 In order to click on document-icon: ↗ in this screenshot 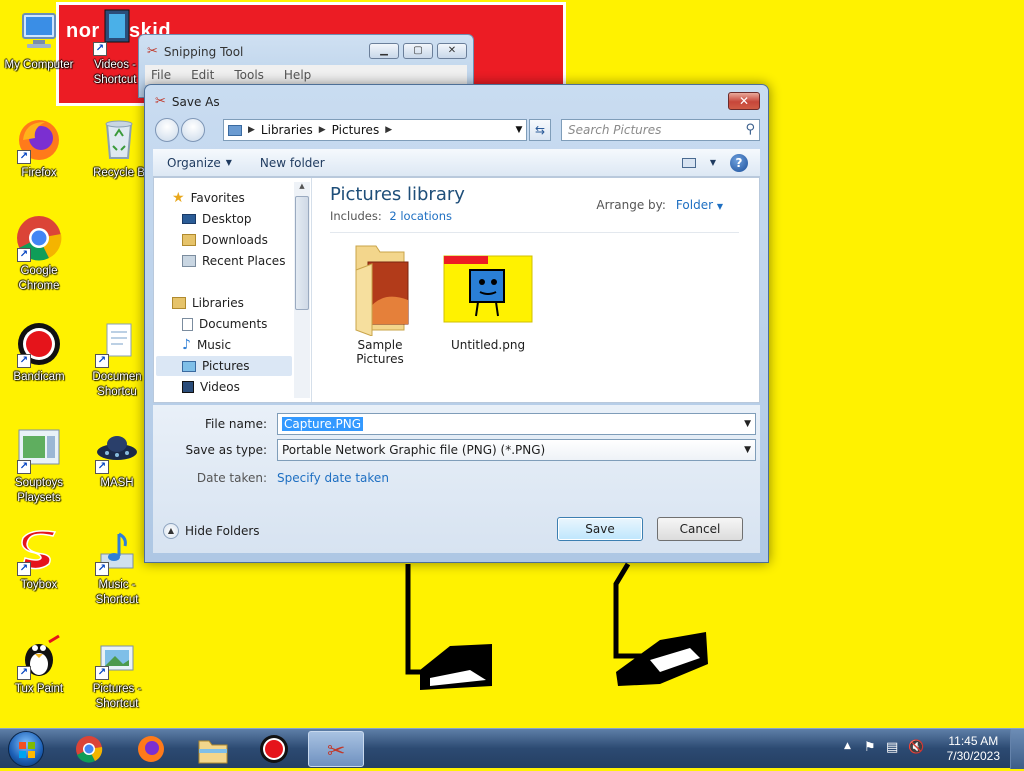, I will do `click(117, 344)`.